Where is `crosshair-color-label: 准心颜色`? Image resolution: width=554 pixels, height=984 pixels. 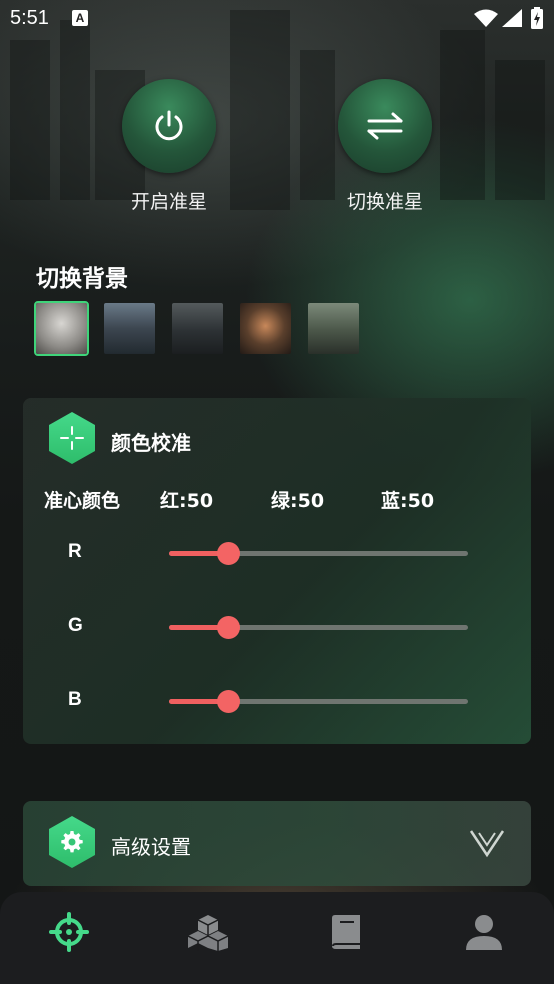 crosshair-color-label: 准心颜色 is located at coordinates (82, 501).